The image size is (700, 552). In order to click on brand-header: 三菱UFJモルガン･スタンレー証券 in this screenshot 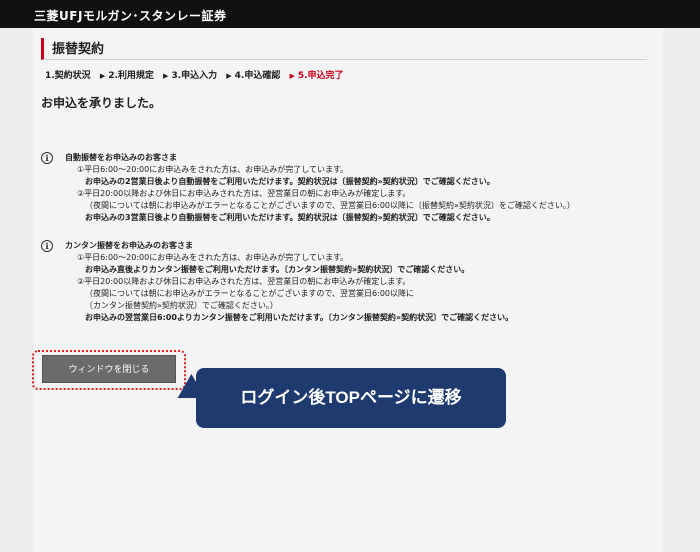, I will do `click(350, 14)`.